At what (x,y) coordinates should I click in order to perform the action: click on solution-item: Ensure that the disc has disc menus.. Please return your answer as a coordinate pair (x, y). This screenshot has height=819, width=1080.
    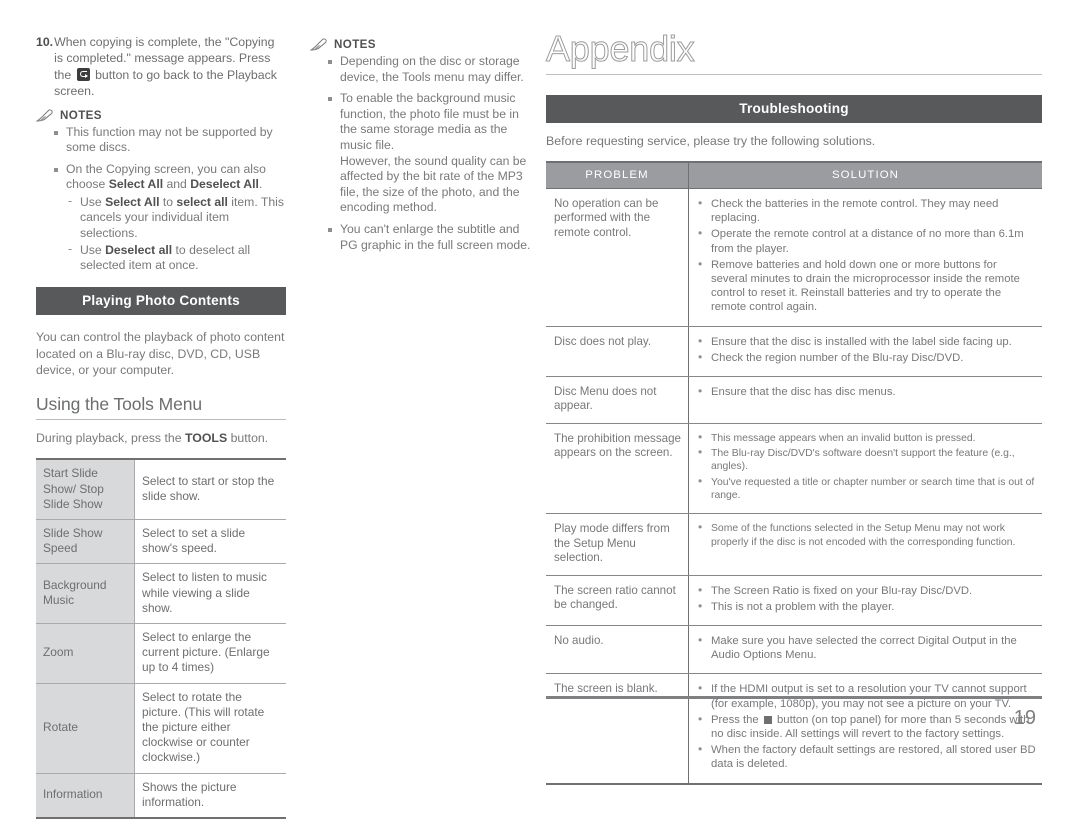
    Looking at the image, I should click on (866, 391).